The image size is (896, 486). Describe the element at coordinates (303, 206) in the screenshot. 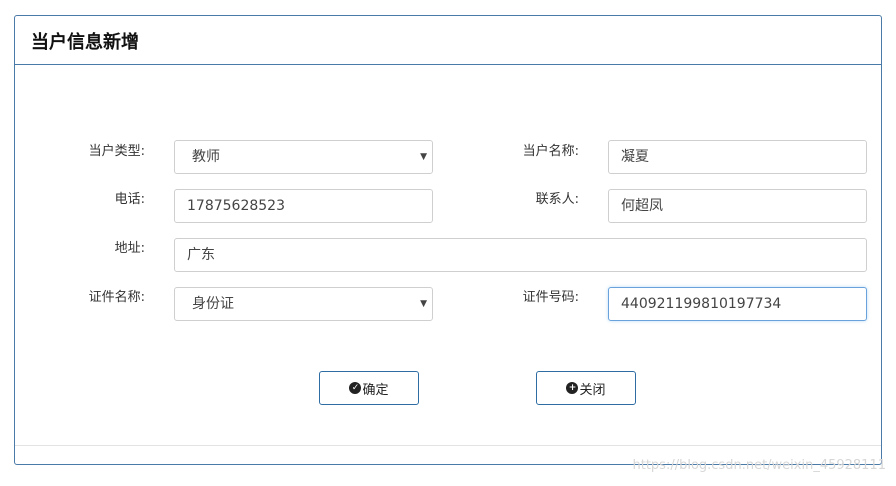

I see `phone-input: 17875628523` at that location.